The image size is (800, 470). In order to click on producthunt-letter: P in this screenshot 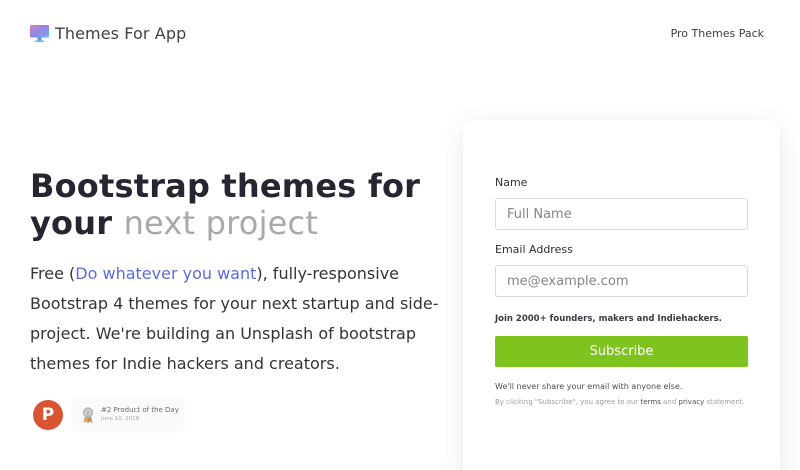, I will do `click(48, 415)`.